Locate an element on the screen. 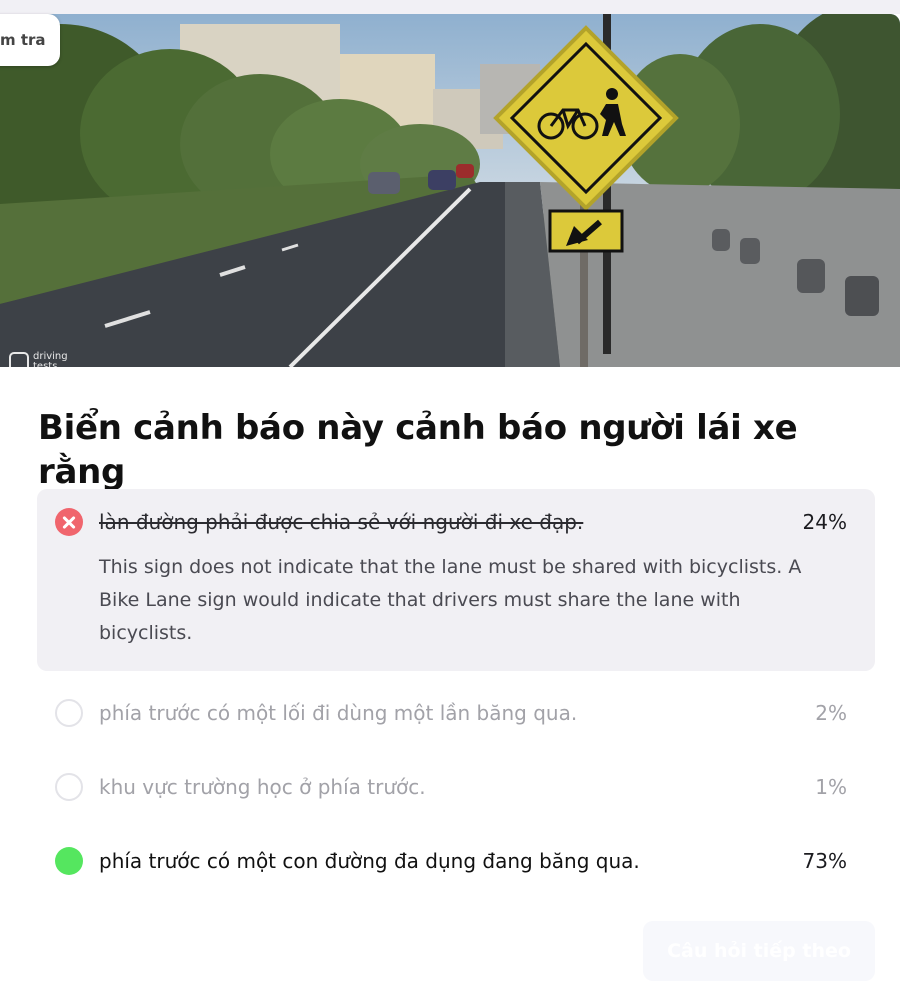  check-button-label: m tra is located at coordinates (23, 40).